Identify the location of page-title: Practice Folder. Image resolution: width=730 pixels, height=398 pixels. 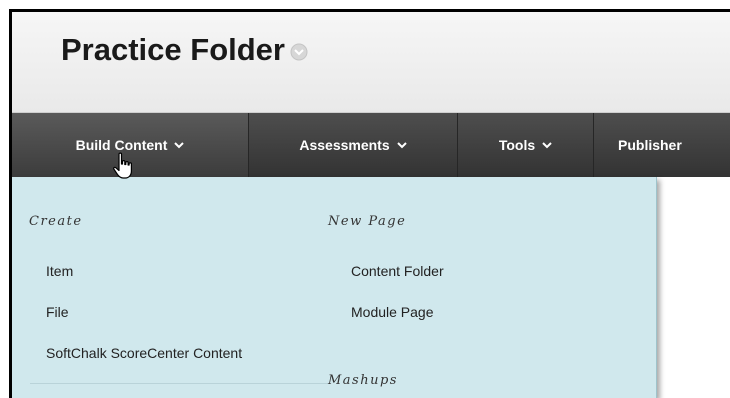
(173, 49).